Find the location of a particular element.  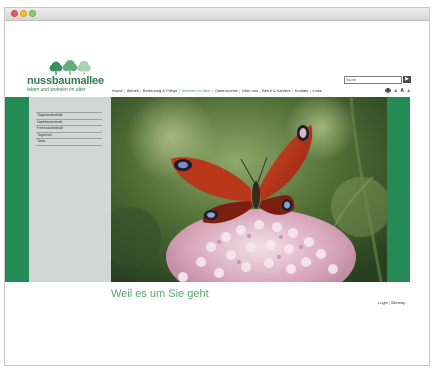

search-input is located at coordinates (373, 80).